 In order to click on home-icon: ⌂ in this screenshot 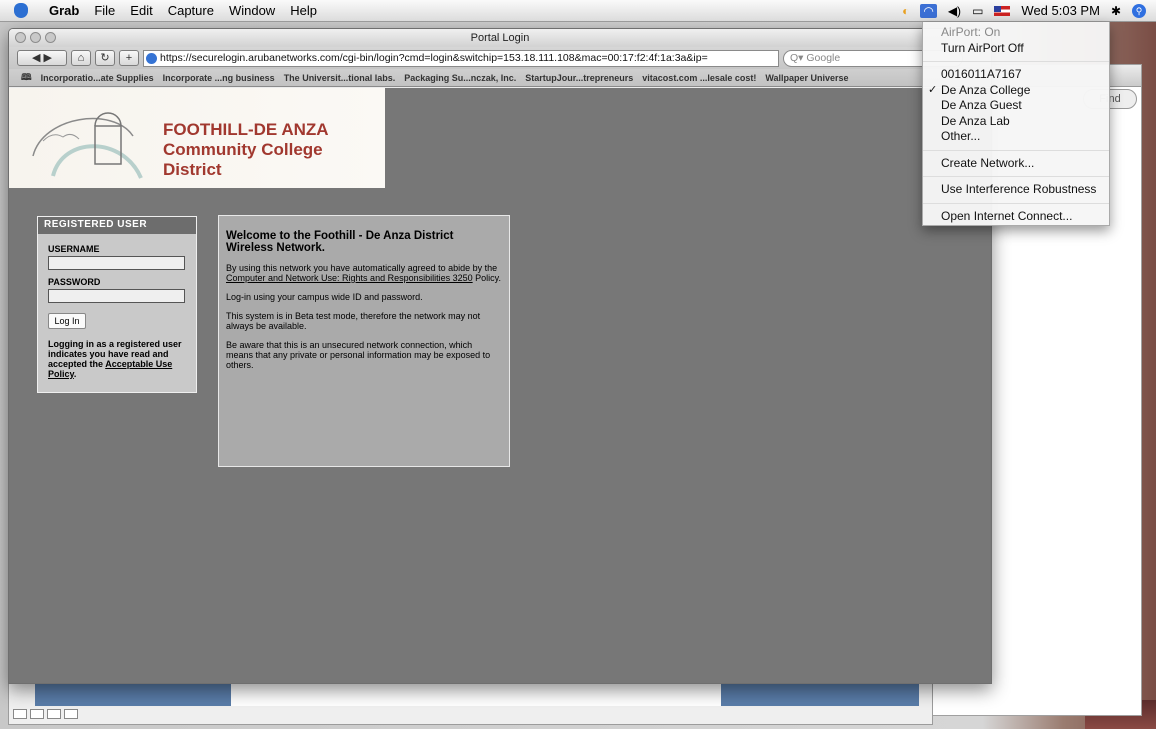, I will do `click(81, 58)`.